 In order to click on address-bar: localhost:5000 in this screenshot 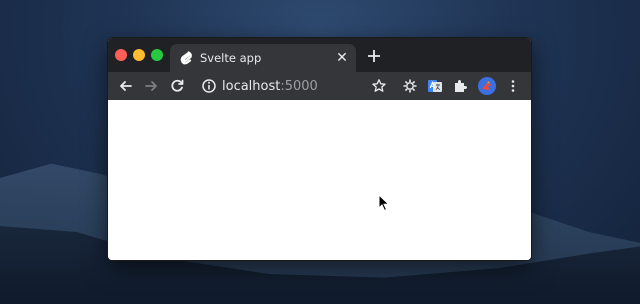, I will do `click(270, 86)`.